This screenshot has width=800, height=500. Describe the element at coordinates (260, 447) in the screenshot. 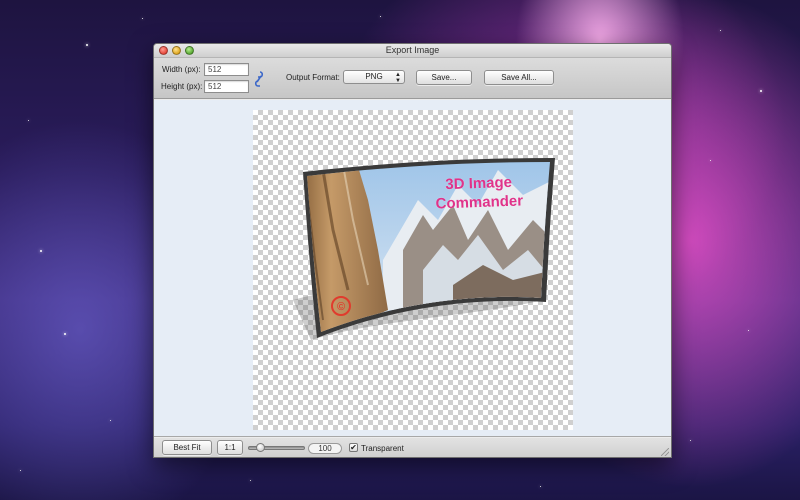

I see `zoom-slider-knob` at that location.